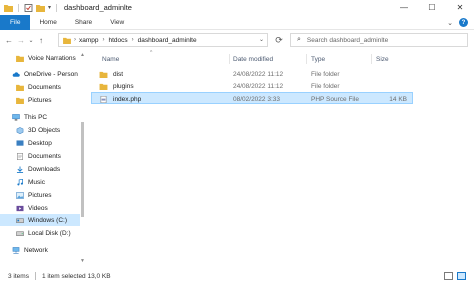  I want to click on nav-item-3d-objects: 3D Objects, so click(51, 130).